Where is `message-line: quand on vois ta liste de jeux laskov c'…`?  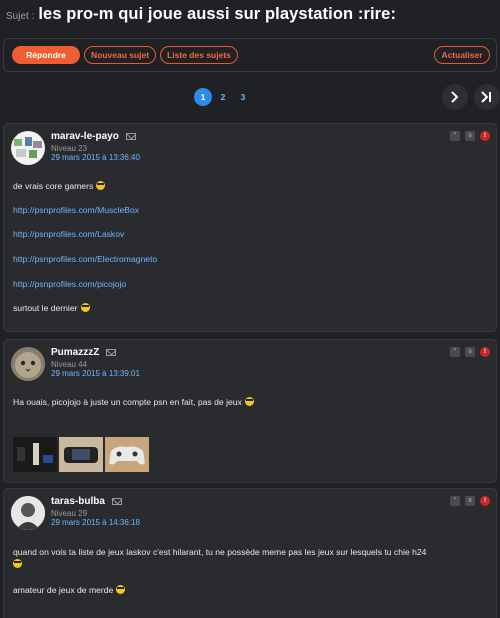
message-line: quand on vois ta liste de jeux laskov c'… is located at coordinates (252, 558).